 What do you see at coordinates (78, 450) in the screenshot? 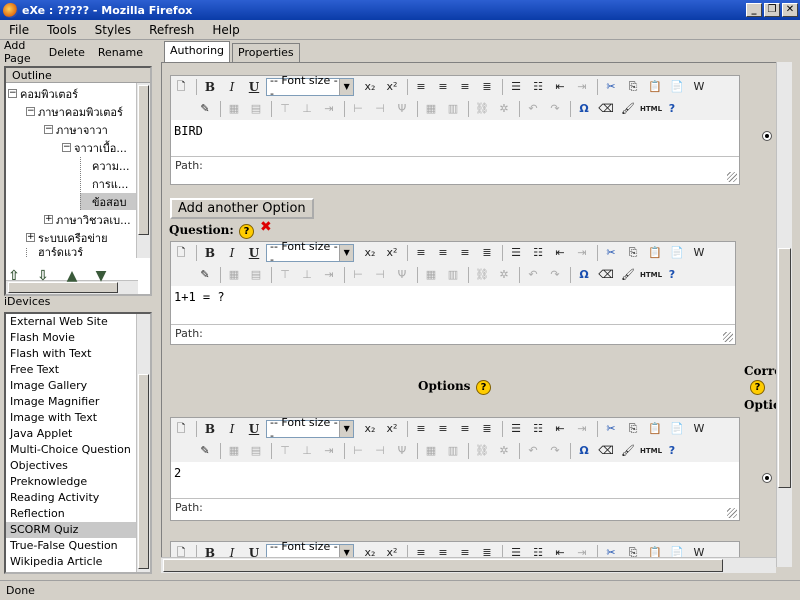
I see `idevice-item: Multi-Choice Question` at bounding box center [78, 450].